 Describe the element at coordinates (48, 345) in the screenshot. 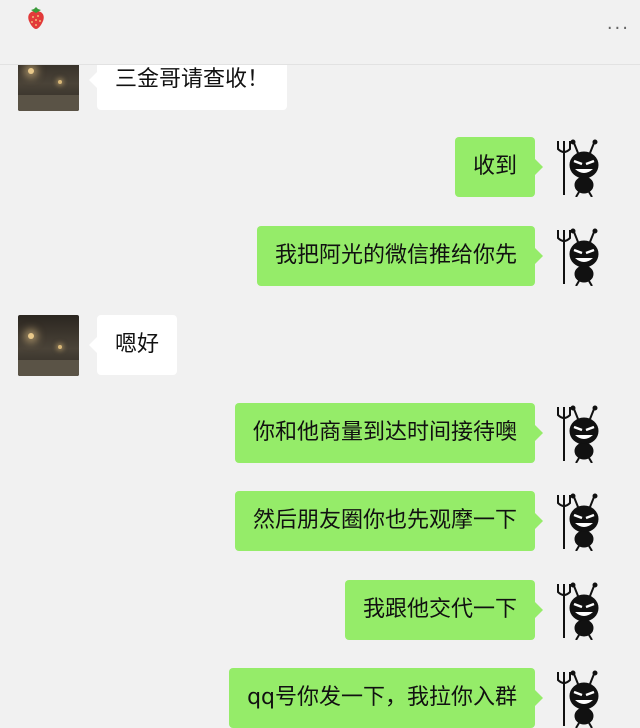

I see `contact-avatar` at that location.